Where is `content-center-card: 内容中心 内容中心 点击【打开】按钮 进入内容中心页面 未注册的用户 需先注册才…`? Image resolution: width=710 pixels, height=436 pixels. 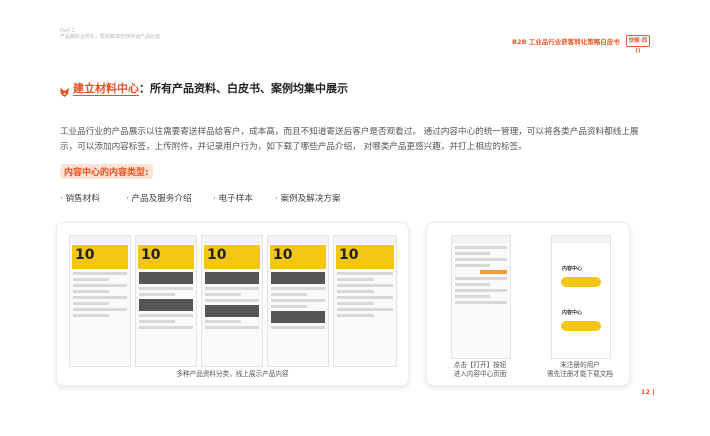
content-center-card: 内容中心 内容中心 点击【打开】按钮 进入内容中心页面 未注册的用户 需先注册才… is located at coordinates (528, 304).